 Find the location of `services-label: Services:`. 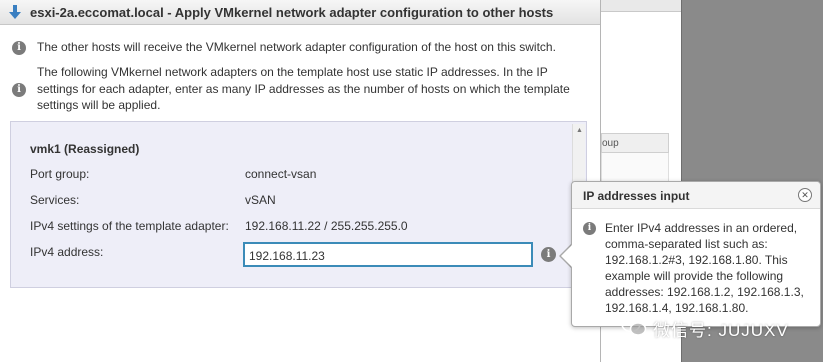

services-label: Services: is located at coordinates (55, 200).